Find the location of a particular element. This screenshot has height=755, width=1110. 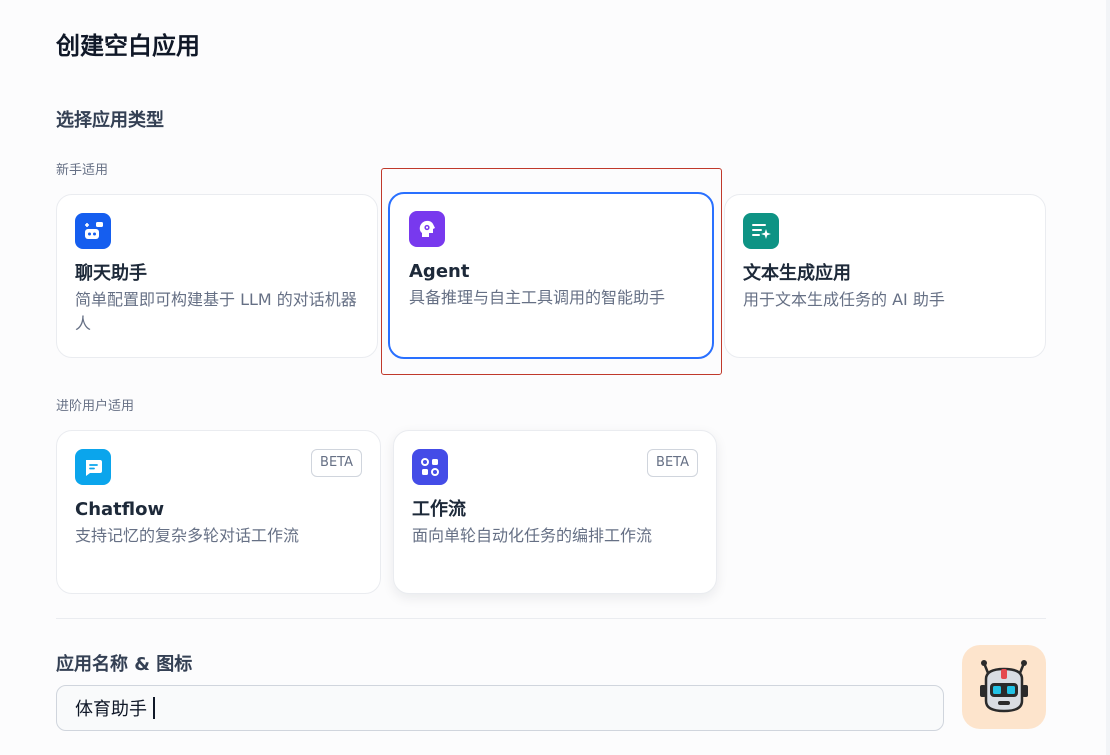

text-generation-icon is located at coordinates (761, 231).